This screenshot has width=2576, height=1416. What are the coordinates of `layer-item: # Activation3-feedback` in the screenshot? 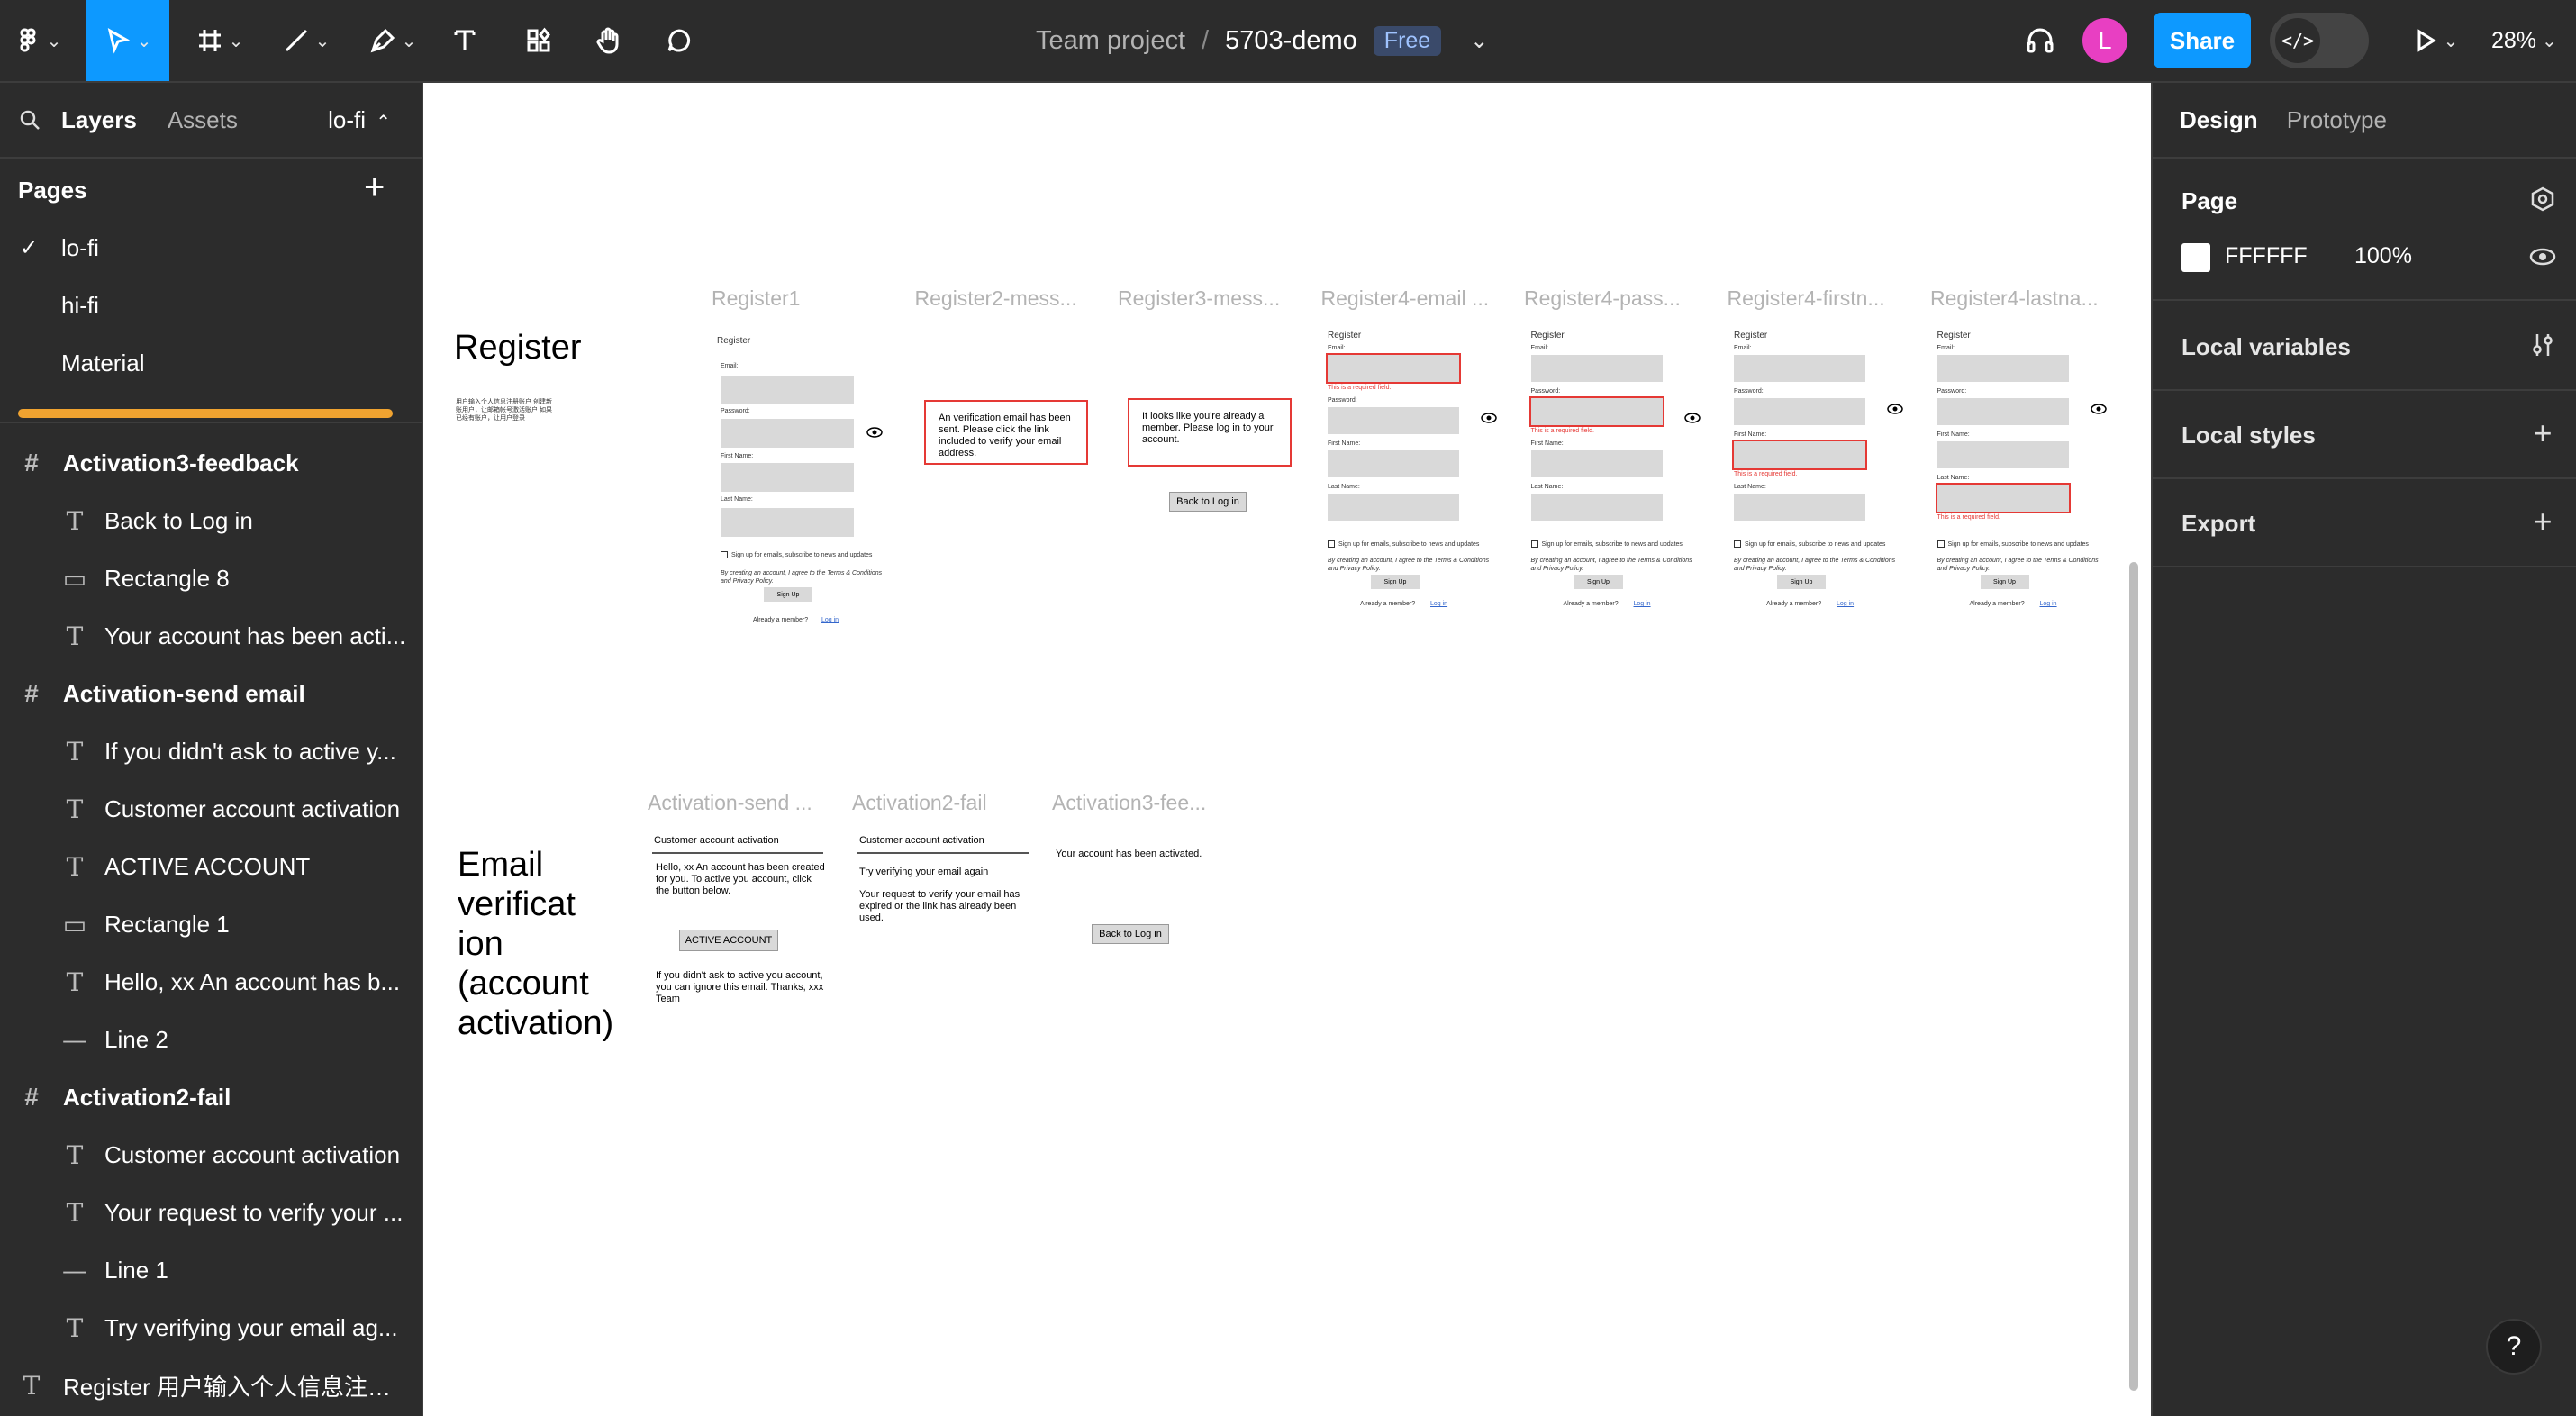 It's located at (211, 463).